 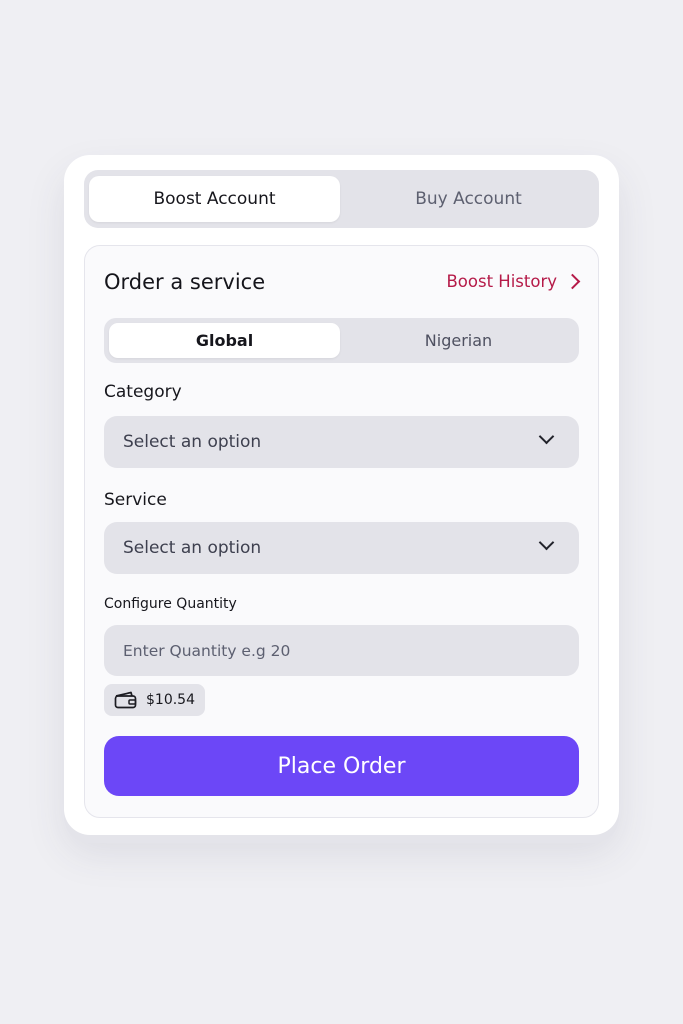 I want to click on service-select: Select an option, so click(x=341, y=548).